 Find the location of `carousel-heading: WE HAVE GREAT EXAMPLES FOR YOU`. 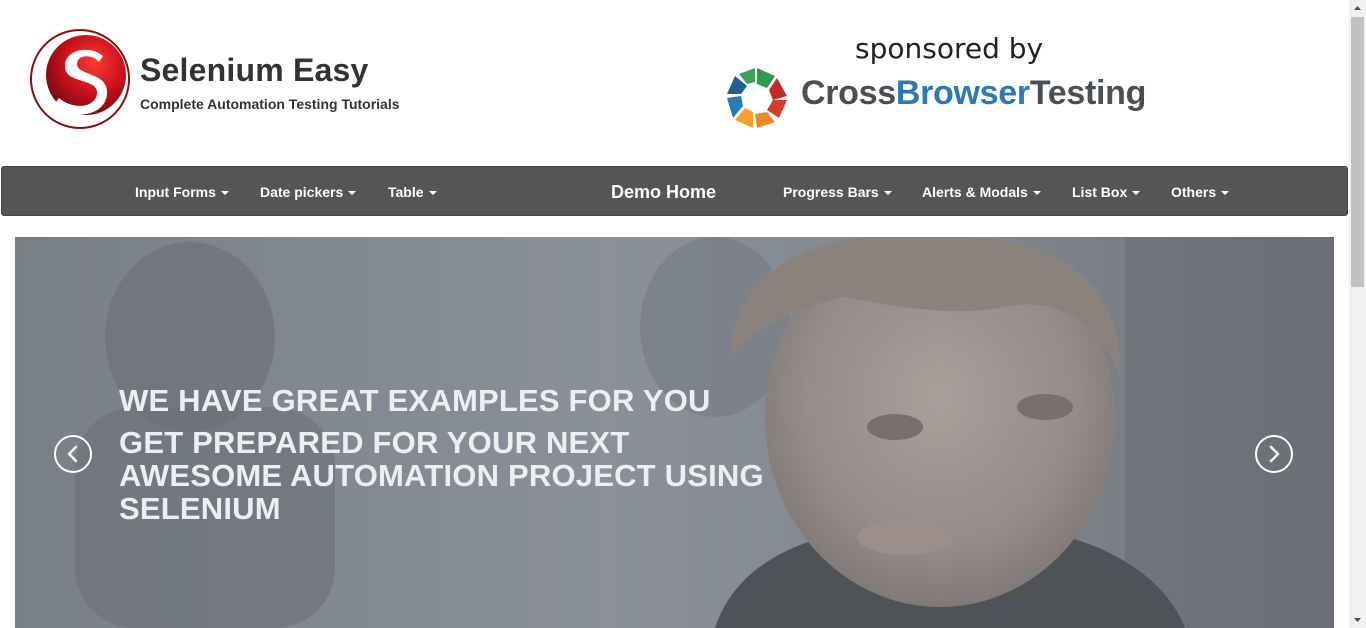

carousel-heading: WE HAVE GREAT EXAMPLES FOR YOU is located at coordinates (415, 400).